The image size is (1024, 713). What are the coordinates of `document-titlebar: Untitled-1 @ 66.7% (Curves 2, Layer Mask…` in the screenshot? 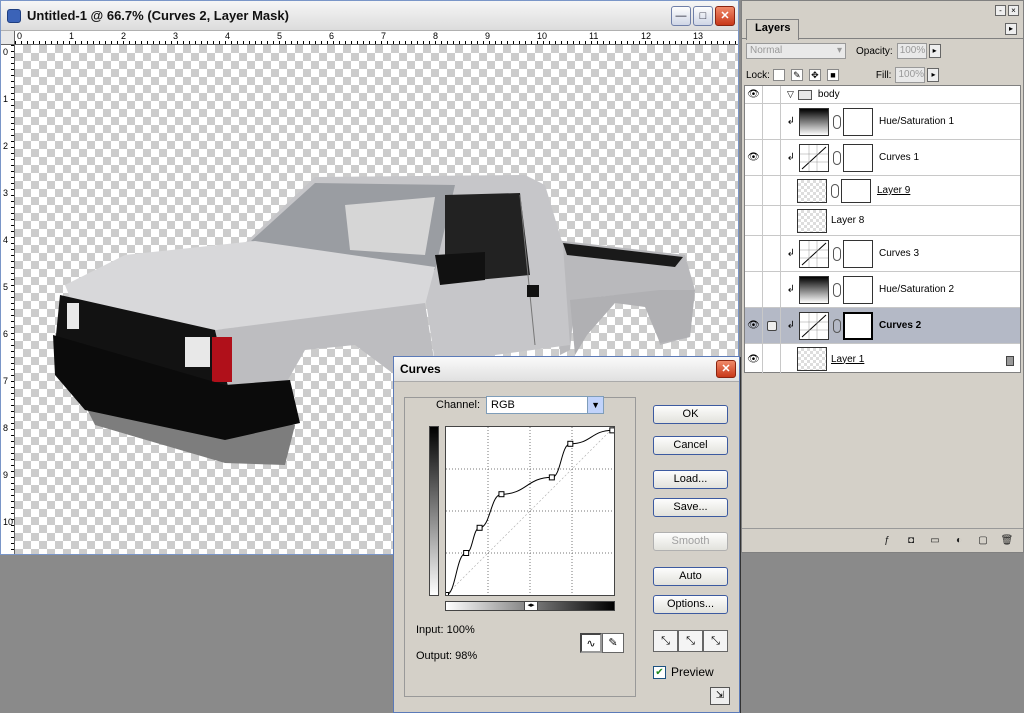 It's located at (369, 16).